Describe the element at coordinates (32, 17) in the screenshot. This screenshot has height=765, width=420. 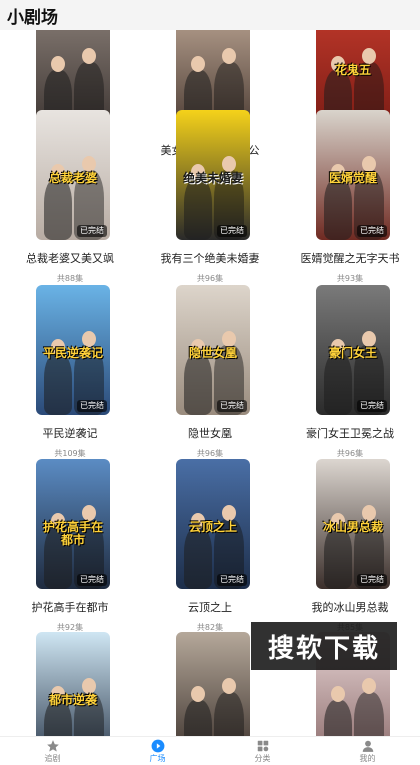
I see `page-title: 小剧场` at that location.